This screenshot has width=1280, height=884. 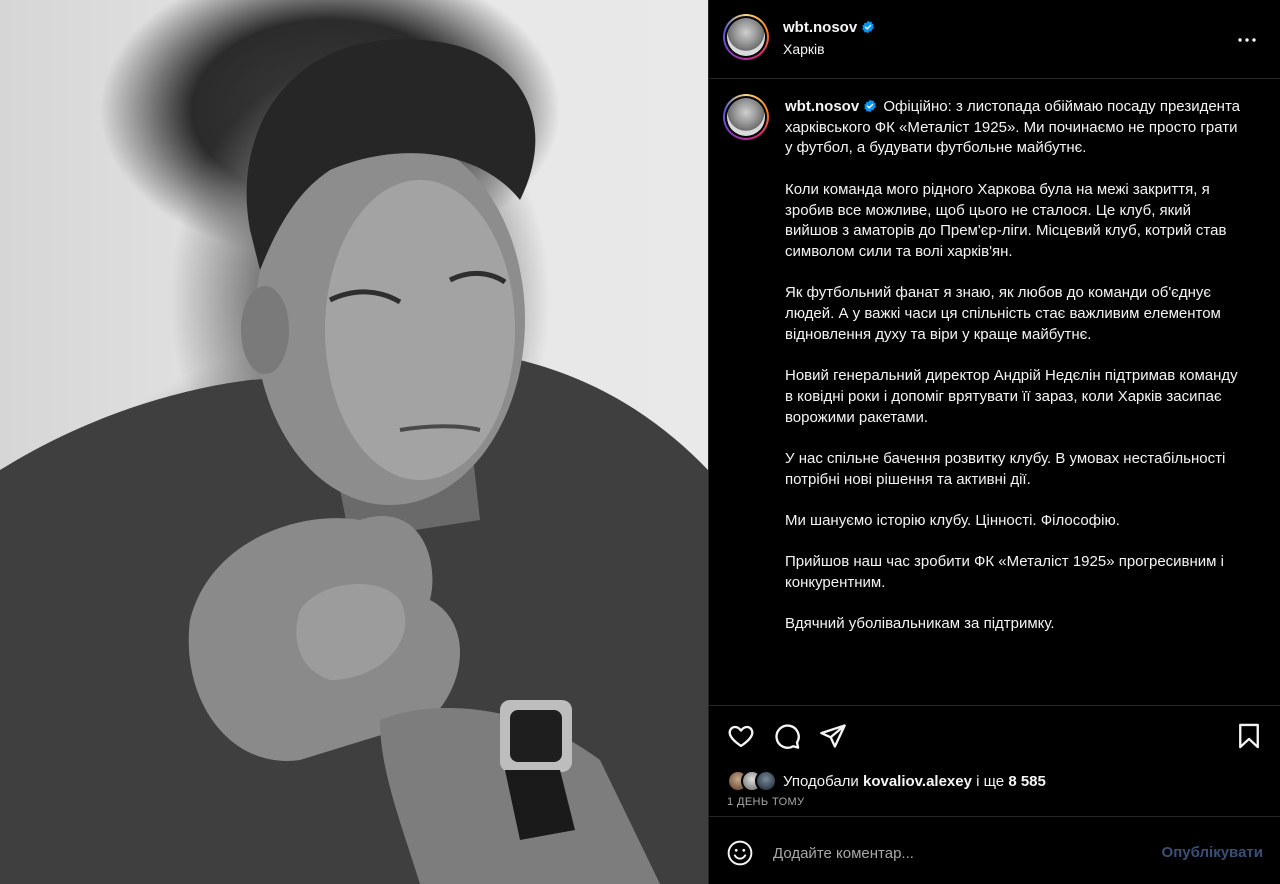 I want to click on comment-icon, so click(x=787, y=736).